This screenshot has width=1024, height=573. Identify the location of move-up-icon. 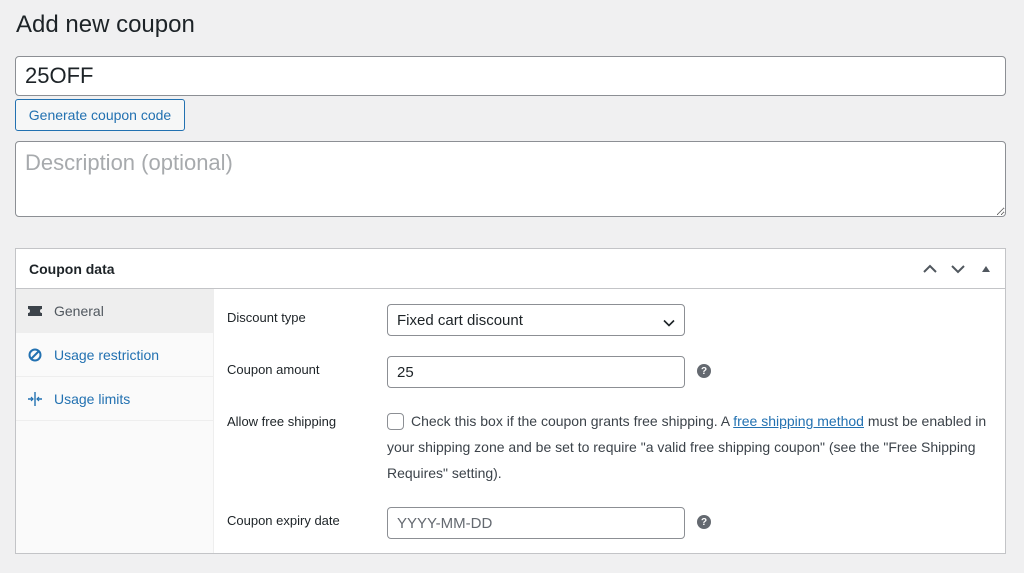
(930, 269).